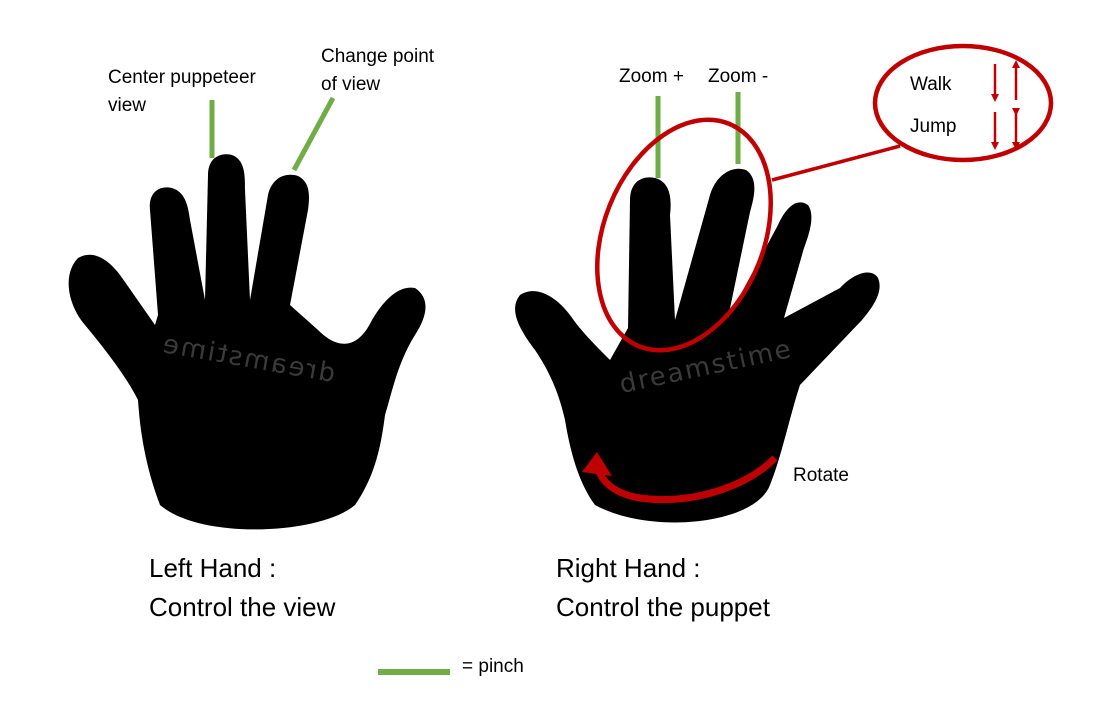 This screenshot has width=1096, height=704. What do you see at coordinates (933, 126) in the screenshot?
I see `jump-label: Jump` at bounding box center [933, 126].